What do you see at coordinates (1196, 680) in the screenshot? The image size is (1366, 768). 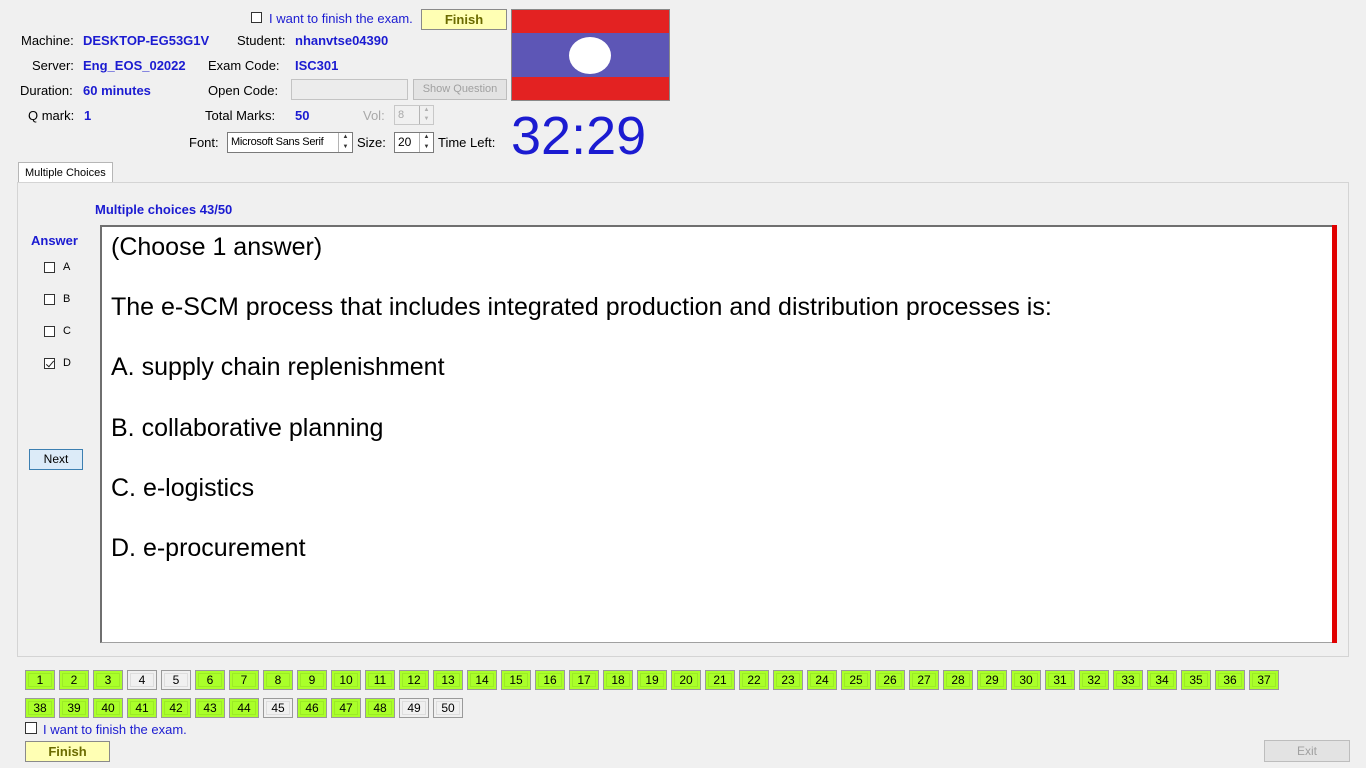 I see `question-nav-button: 35` at bounding box center [1196, 680].